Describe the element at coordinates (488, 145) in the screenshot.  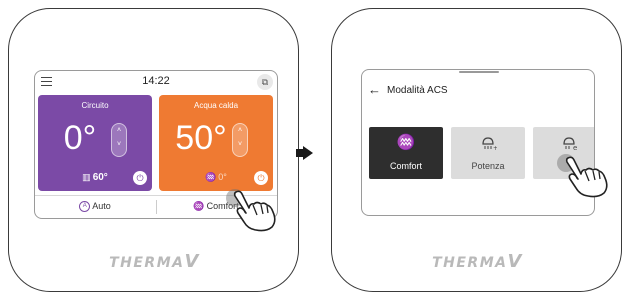
I see `shower-plus-icon: +` at that location.